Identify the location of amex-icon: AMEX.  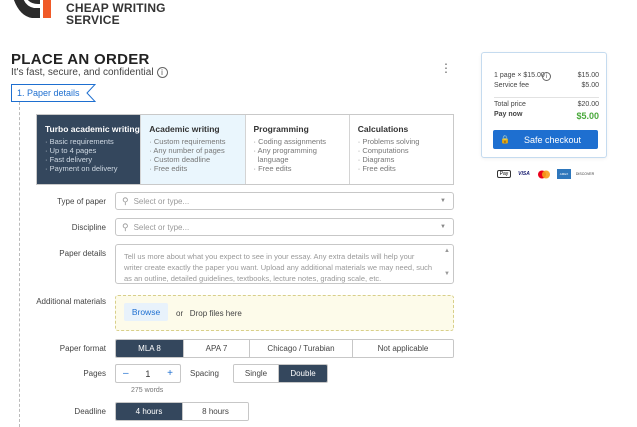
(564, 174).